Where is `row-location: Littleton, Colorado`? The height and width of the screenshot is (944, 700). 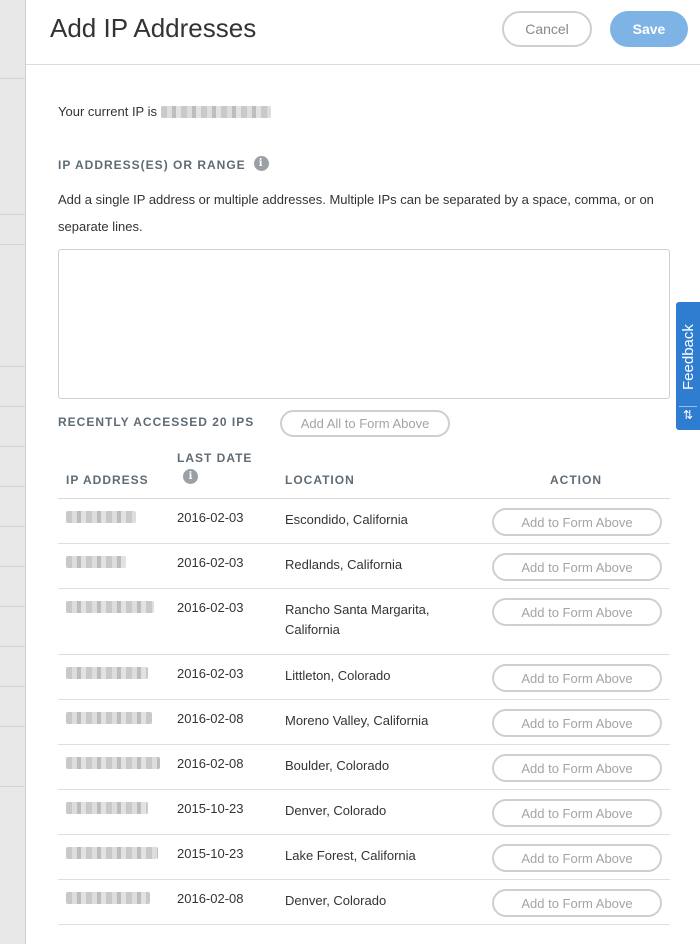 row-location: Littleton, Colorado is located at coordinates (338, 675).